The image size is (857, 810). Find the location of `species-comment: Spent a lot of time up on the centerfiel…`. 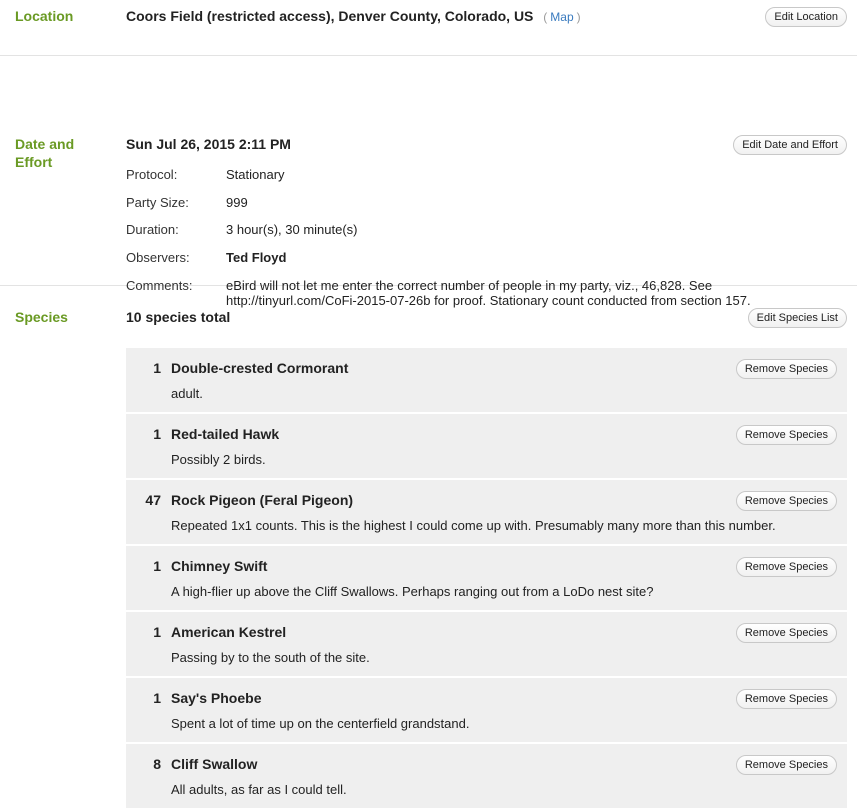

species-comment: Spent a lot of time up on the centerfiel… is located at coordinates (320, 723).